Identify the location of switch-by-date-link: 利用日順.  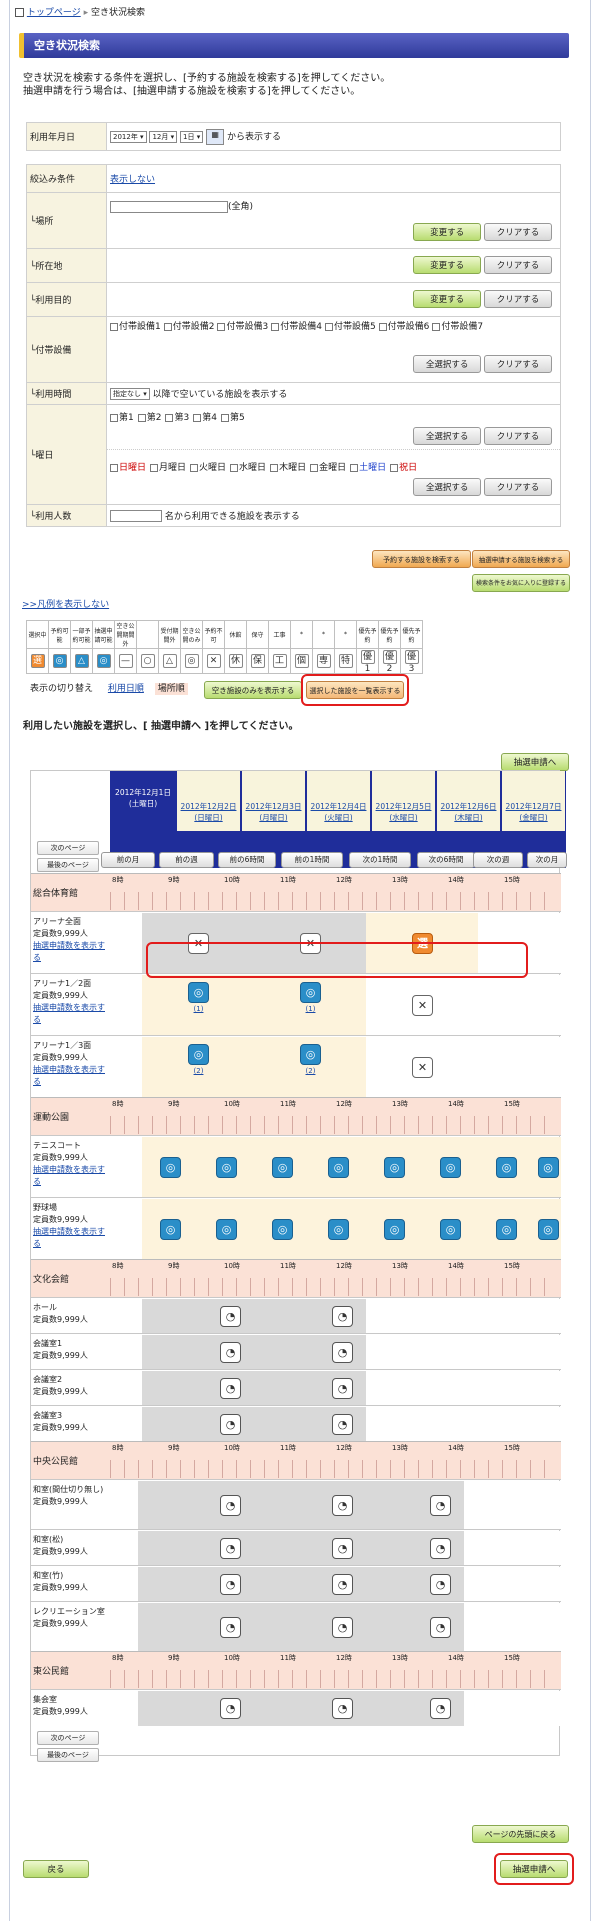
(126, 689).